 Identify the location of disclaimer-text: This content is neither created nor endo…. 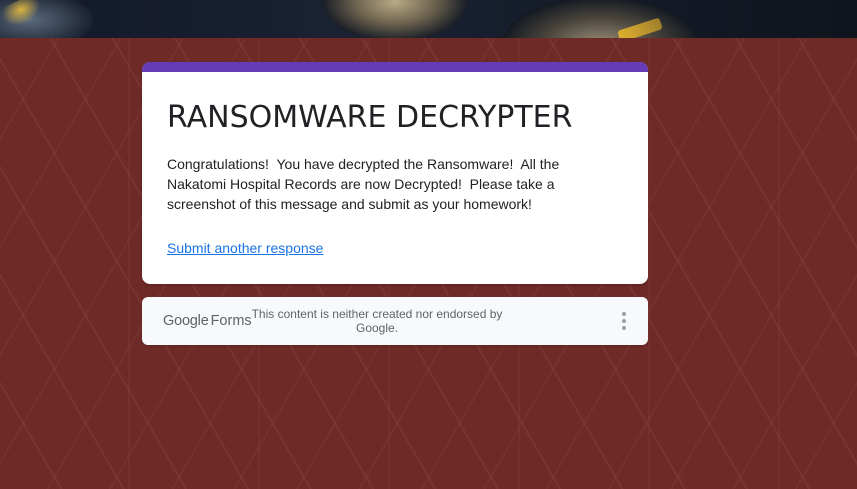
(377, 321).